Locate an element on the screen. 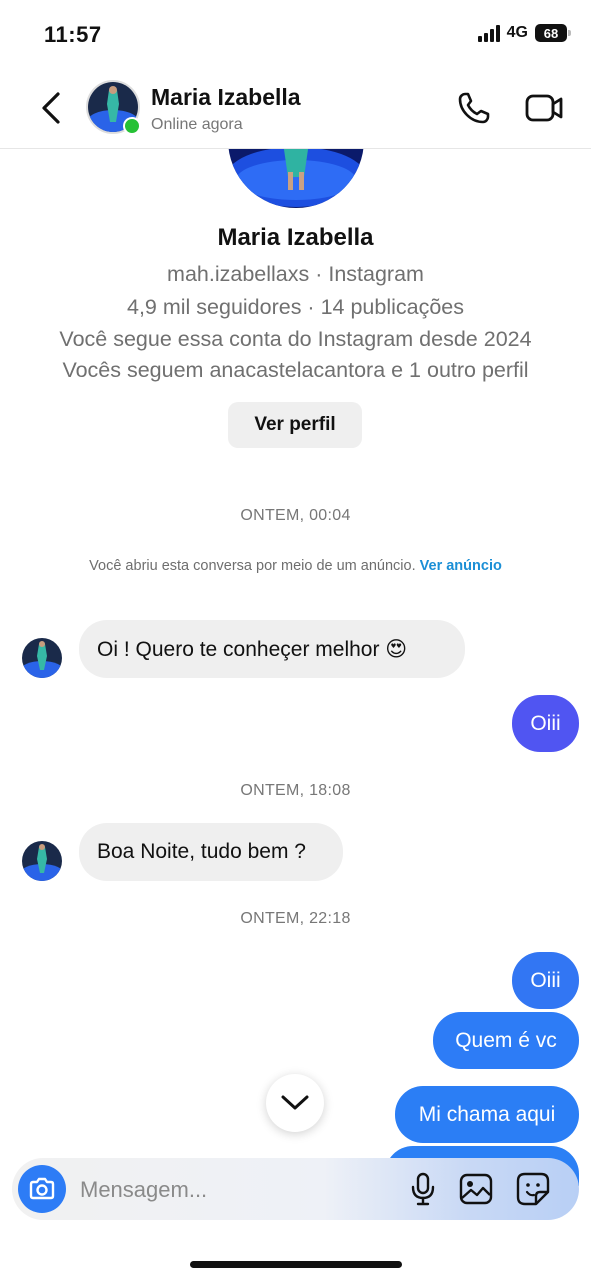 Image resolution: width=591 pixels, height=1280 pixels. profile-stats: 4,9 mil seguidores · 14 publicações is located at coordinates (295, 307).